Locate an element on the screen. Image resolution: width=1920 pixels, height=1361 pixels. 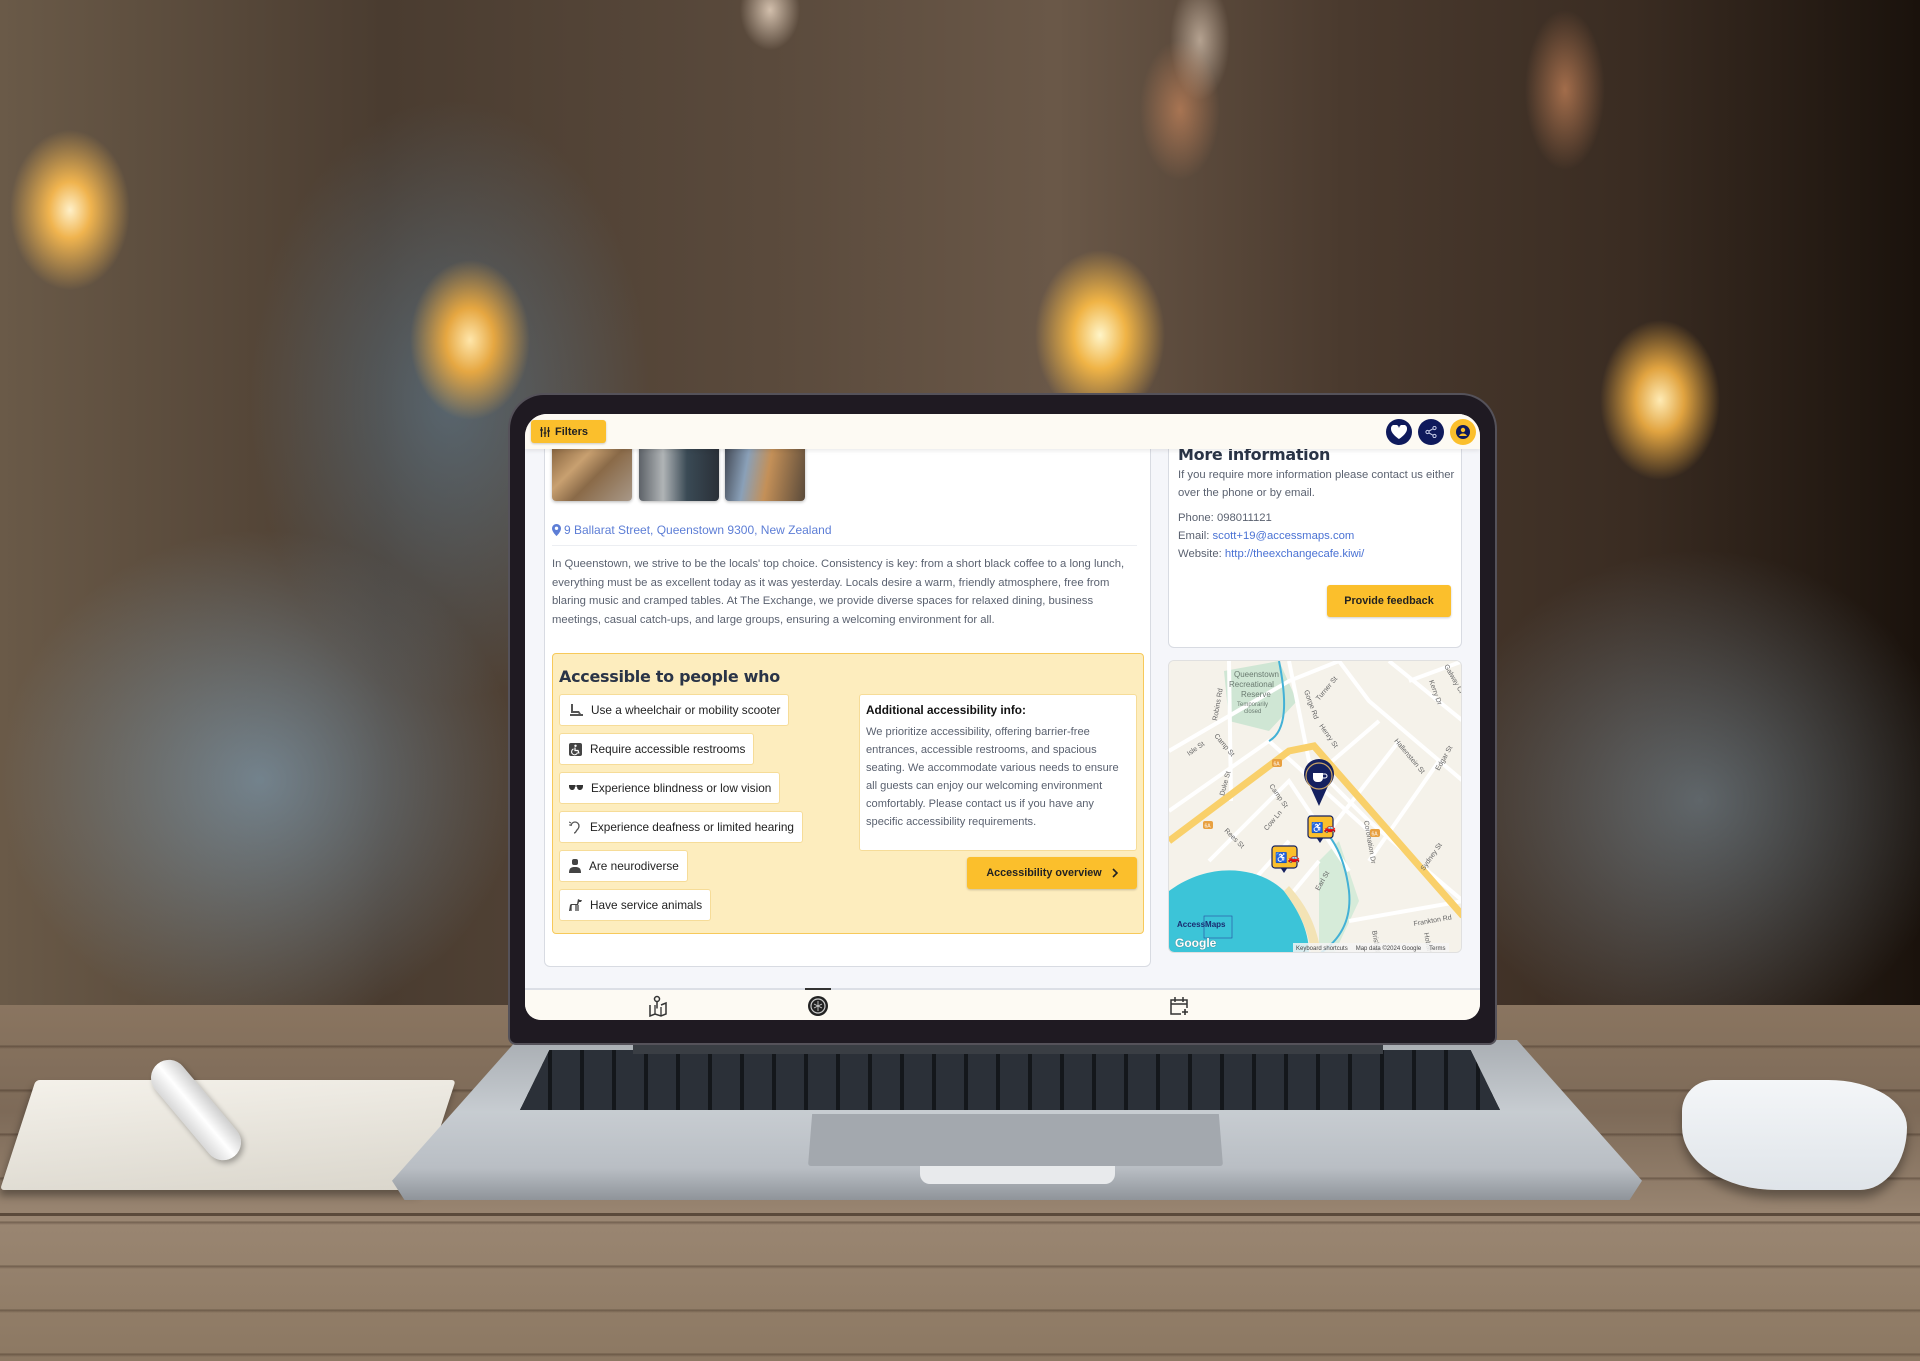
laptop-lid-notch is located at coordinates (1017, 1175).